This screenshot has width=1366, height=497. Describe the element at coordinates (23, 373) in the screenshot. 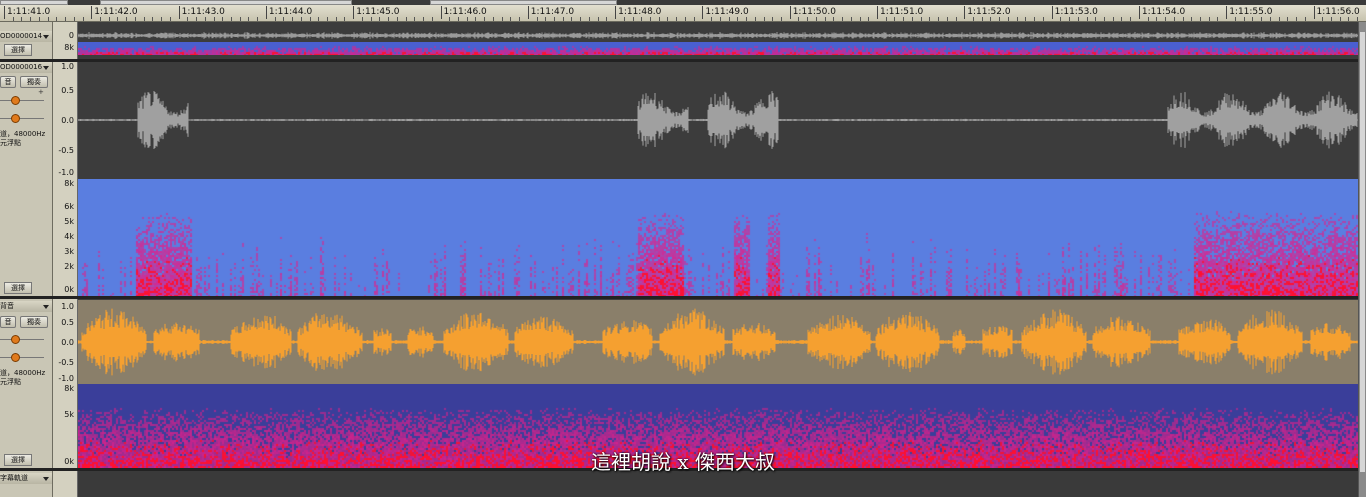

I see `track-format-3: 道，48000Hz` at that location.